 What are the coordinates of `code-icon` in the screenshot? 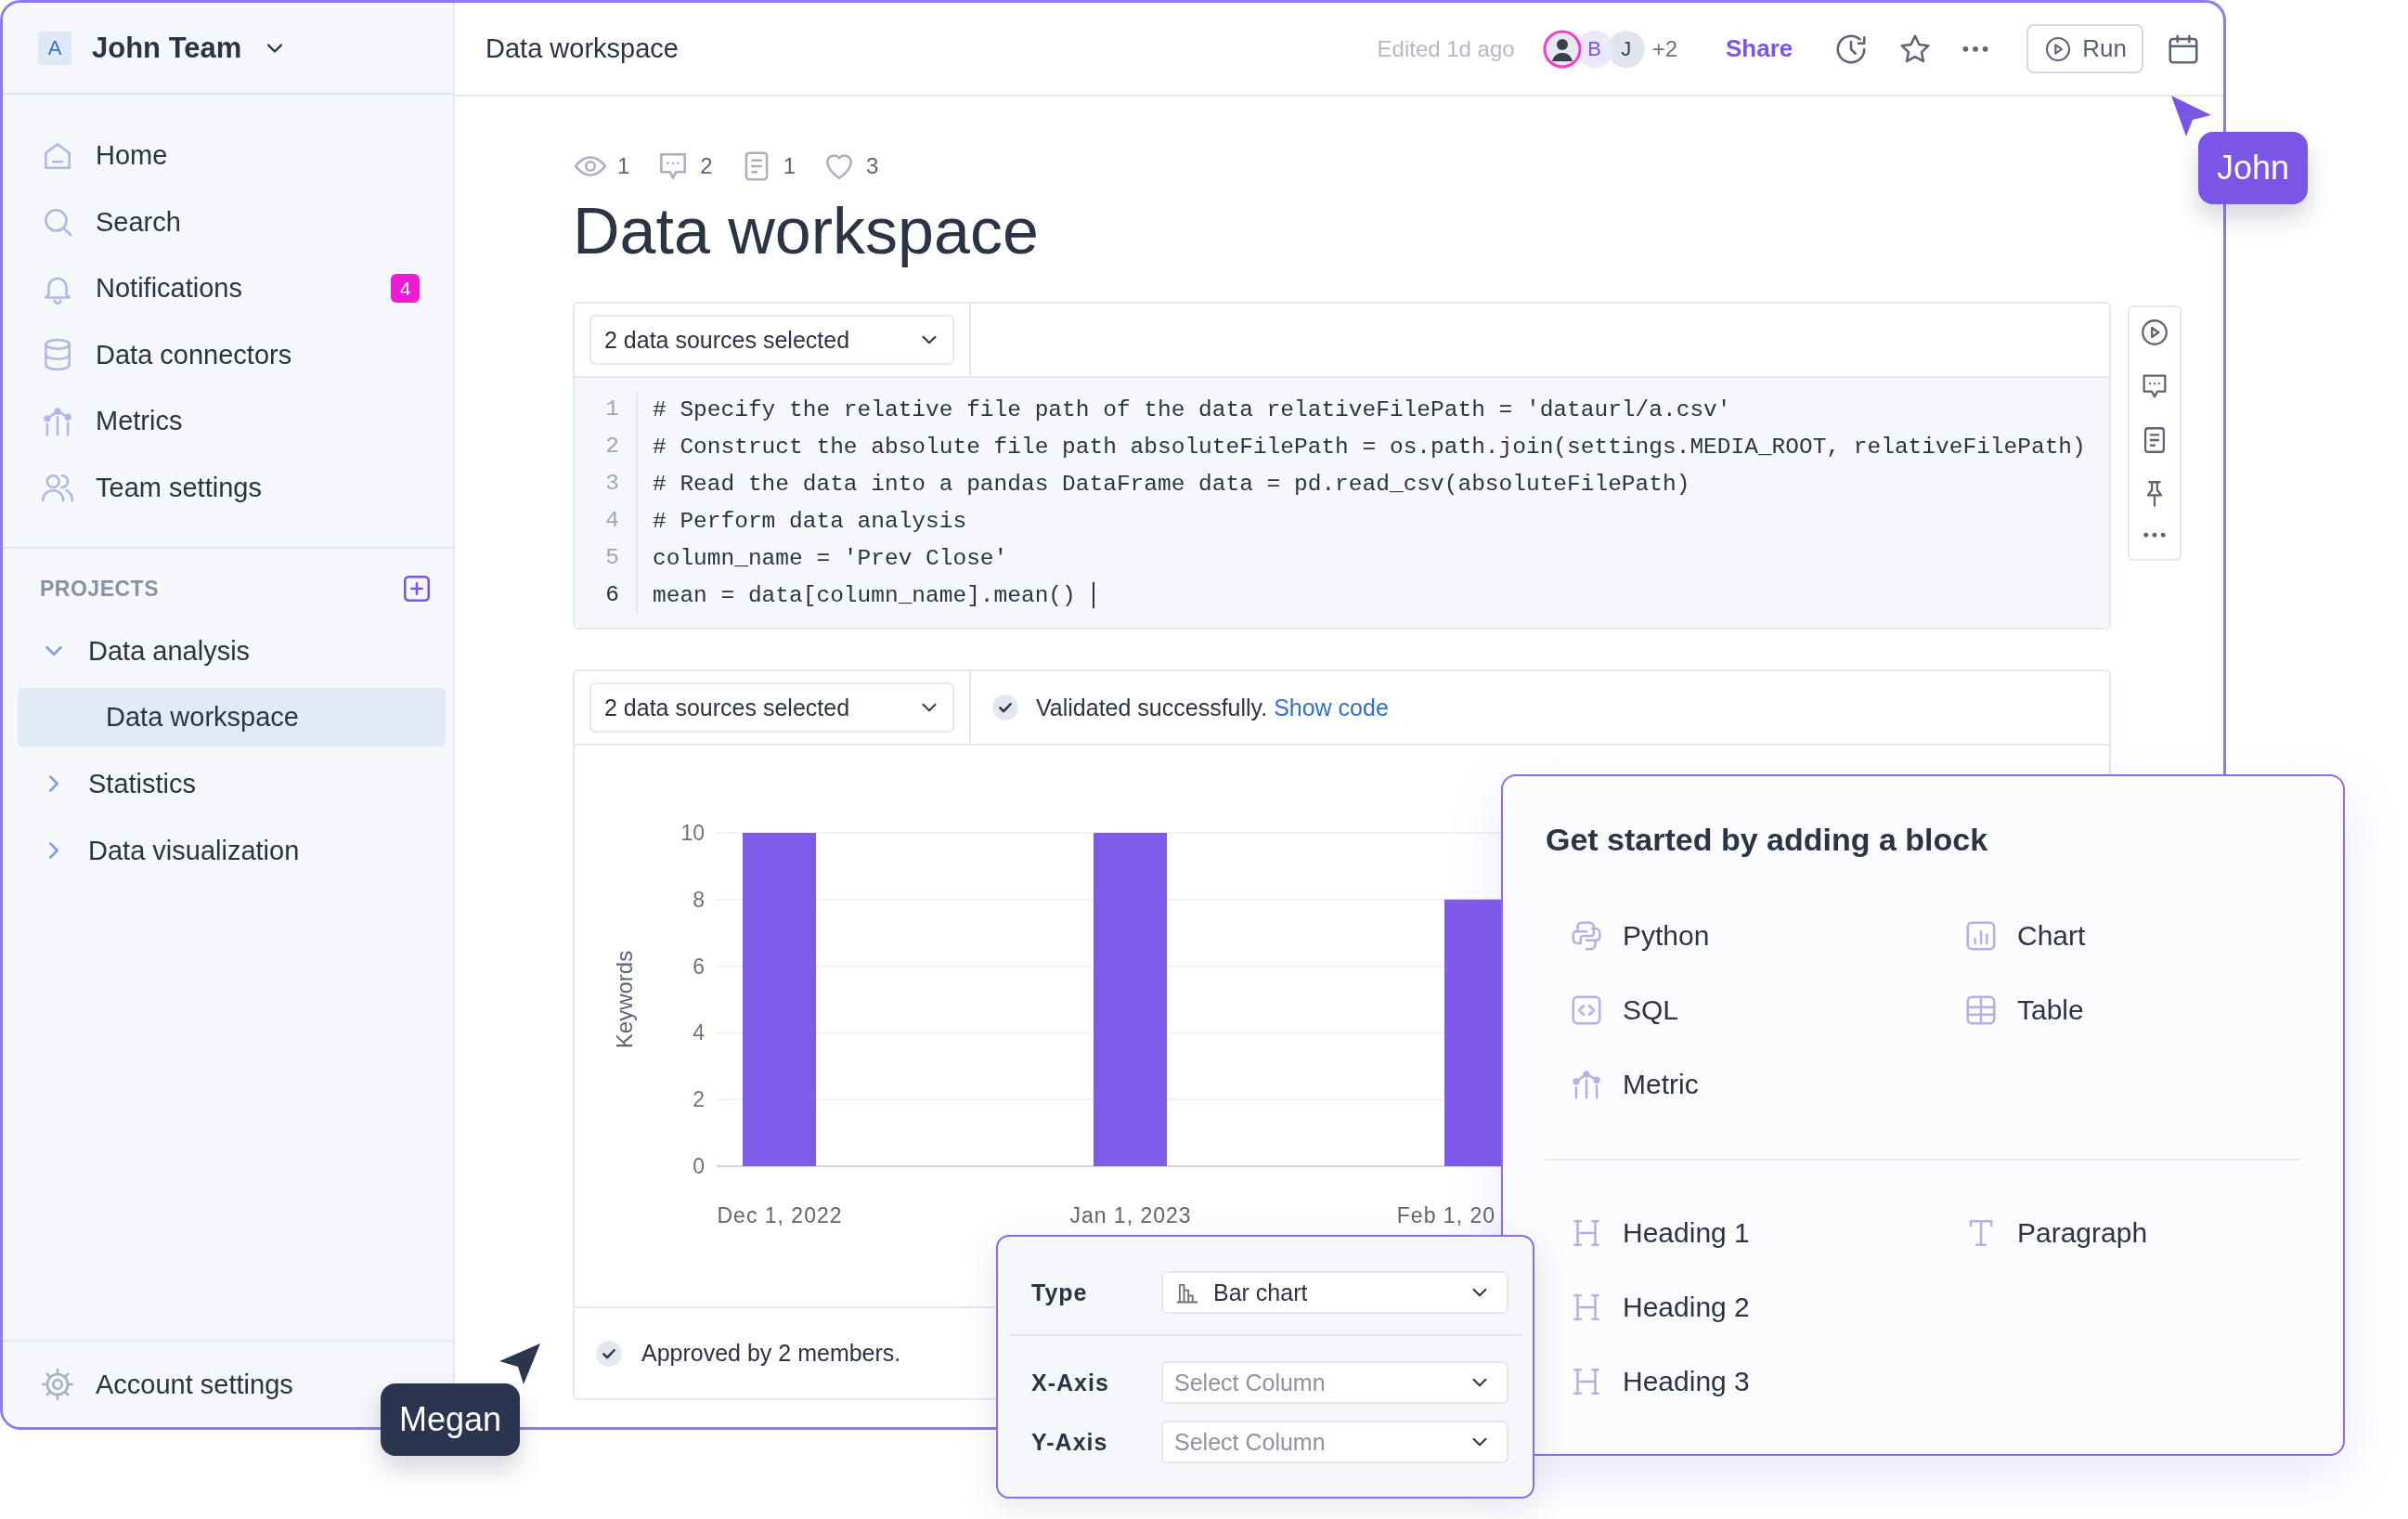 It's located at (1586, 1010).